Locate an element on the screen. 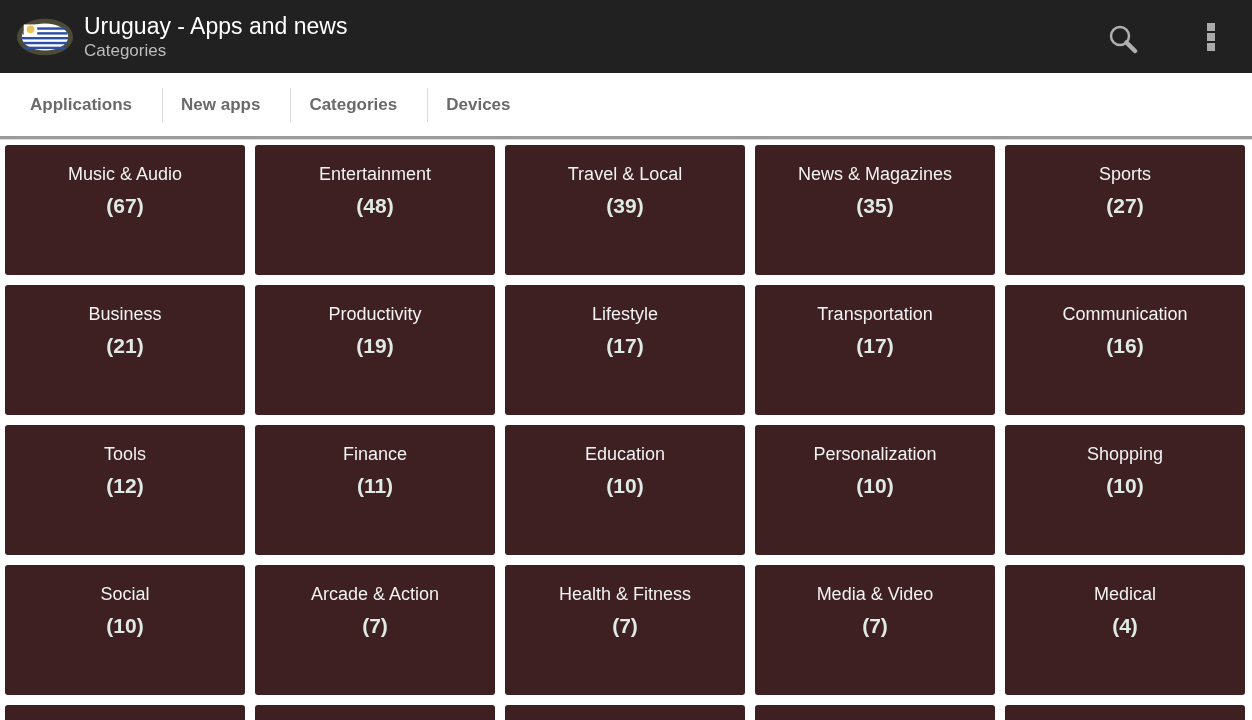  category-tile: Travel & Local (39) is located at coordinates (625, 210).